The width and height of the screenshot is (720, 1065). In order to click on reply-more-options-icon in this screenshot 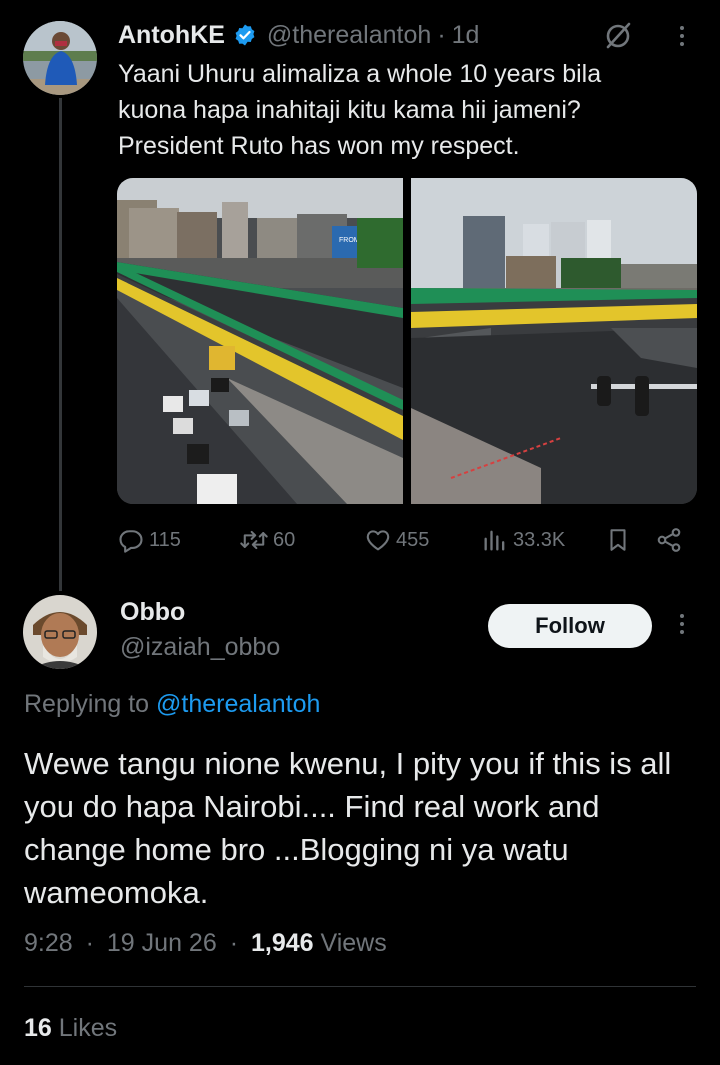, I will do `click(682, 624)`.